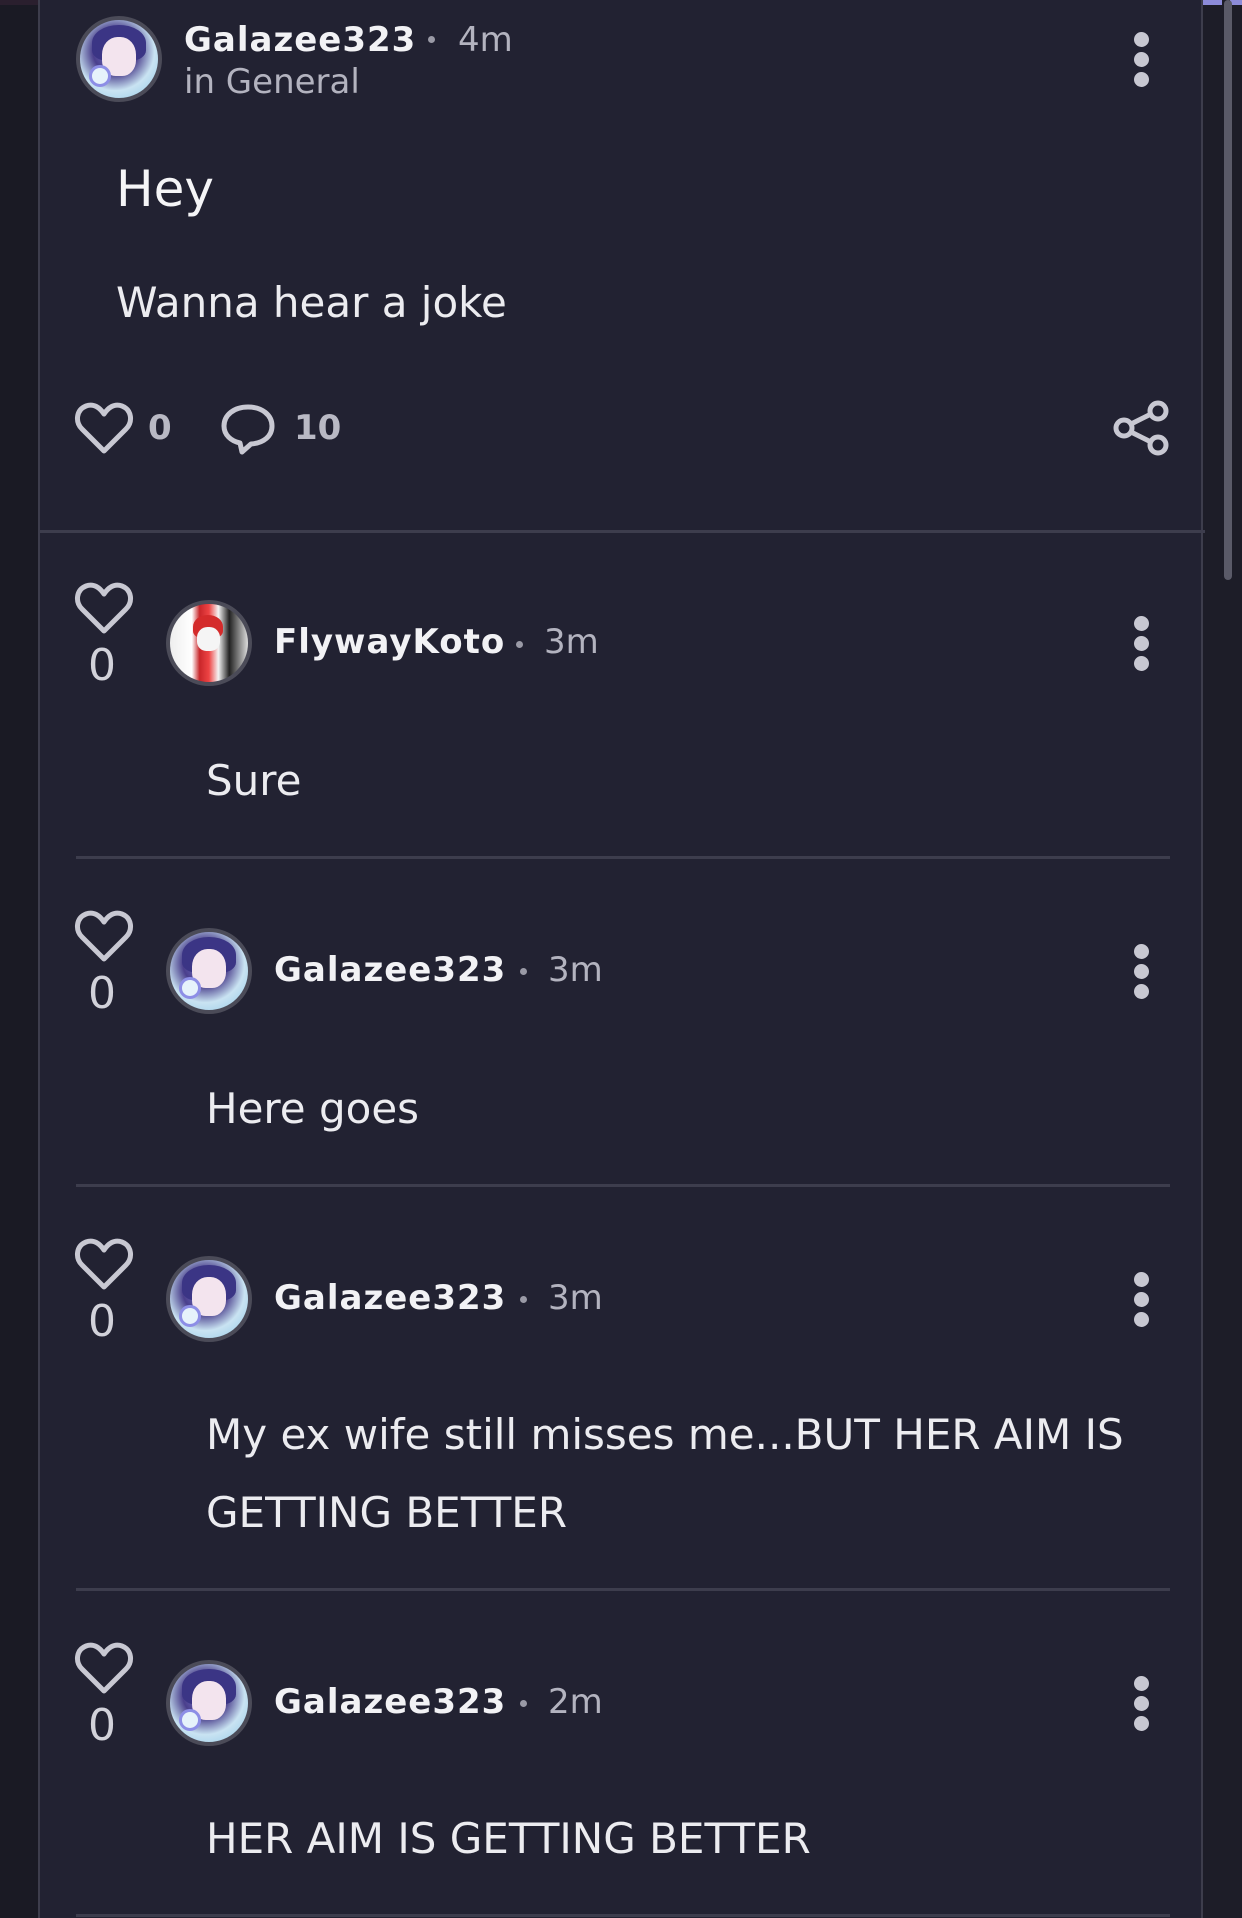 This screenshot has width=1242, height=1918. What do you see at coordinates (1142, 428) in the screenshot?
I see `post-share-icon` at bounding box center [1142, 428].